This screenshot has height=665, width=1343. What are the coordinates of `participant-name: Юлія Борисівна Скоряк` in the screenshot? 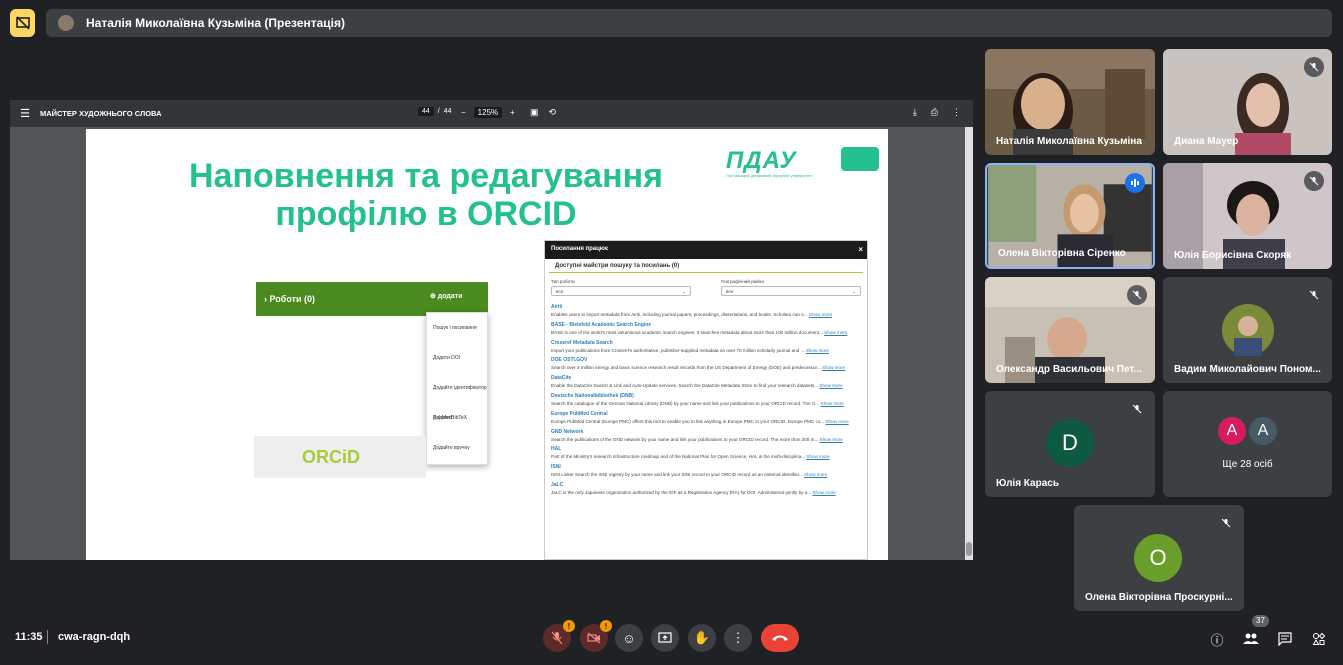 It's located at (1233, 255).